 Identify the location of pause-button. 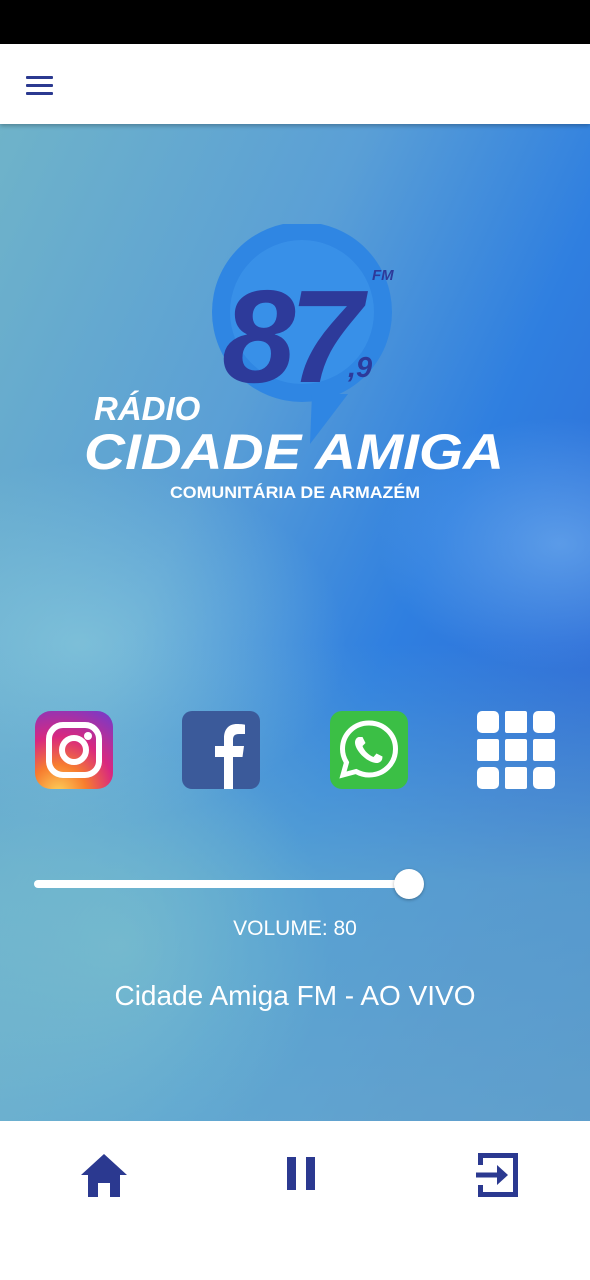
(301, 1175).